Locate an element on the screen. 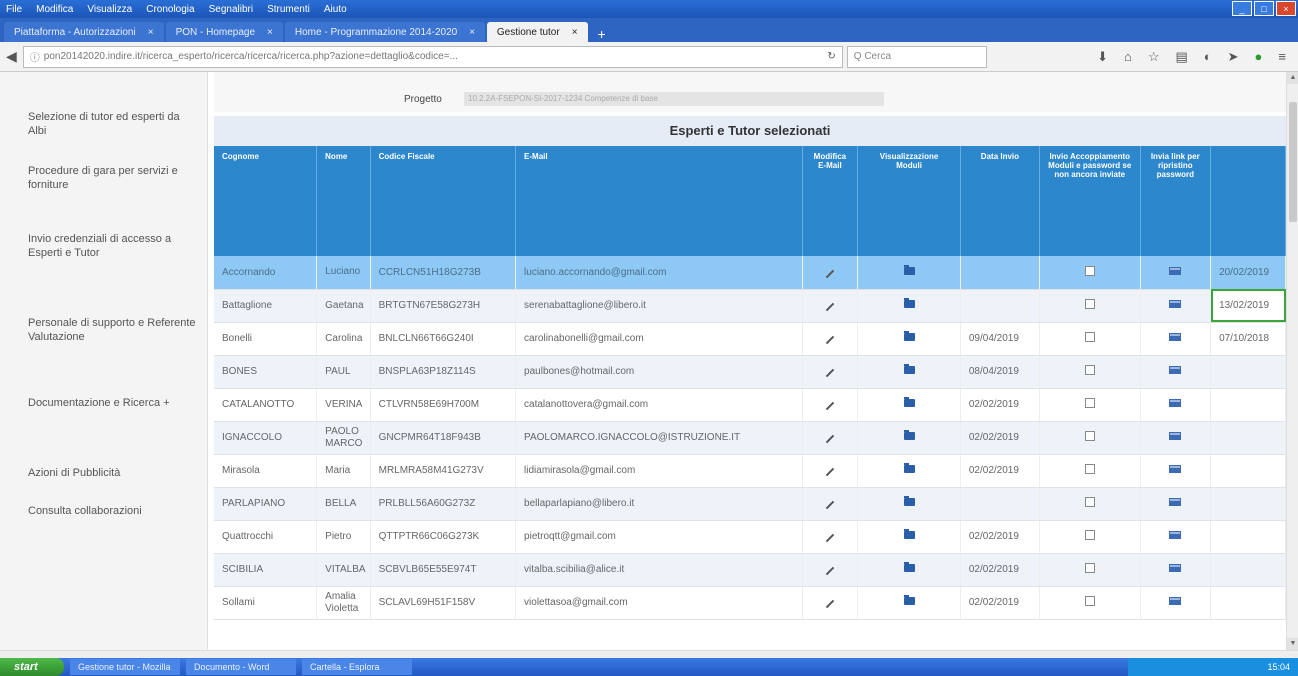  horizontal-scrollbar is located at coordinates (649, 654).